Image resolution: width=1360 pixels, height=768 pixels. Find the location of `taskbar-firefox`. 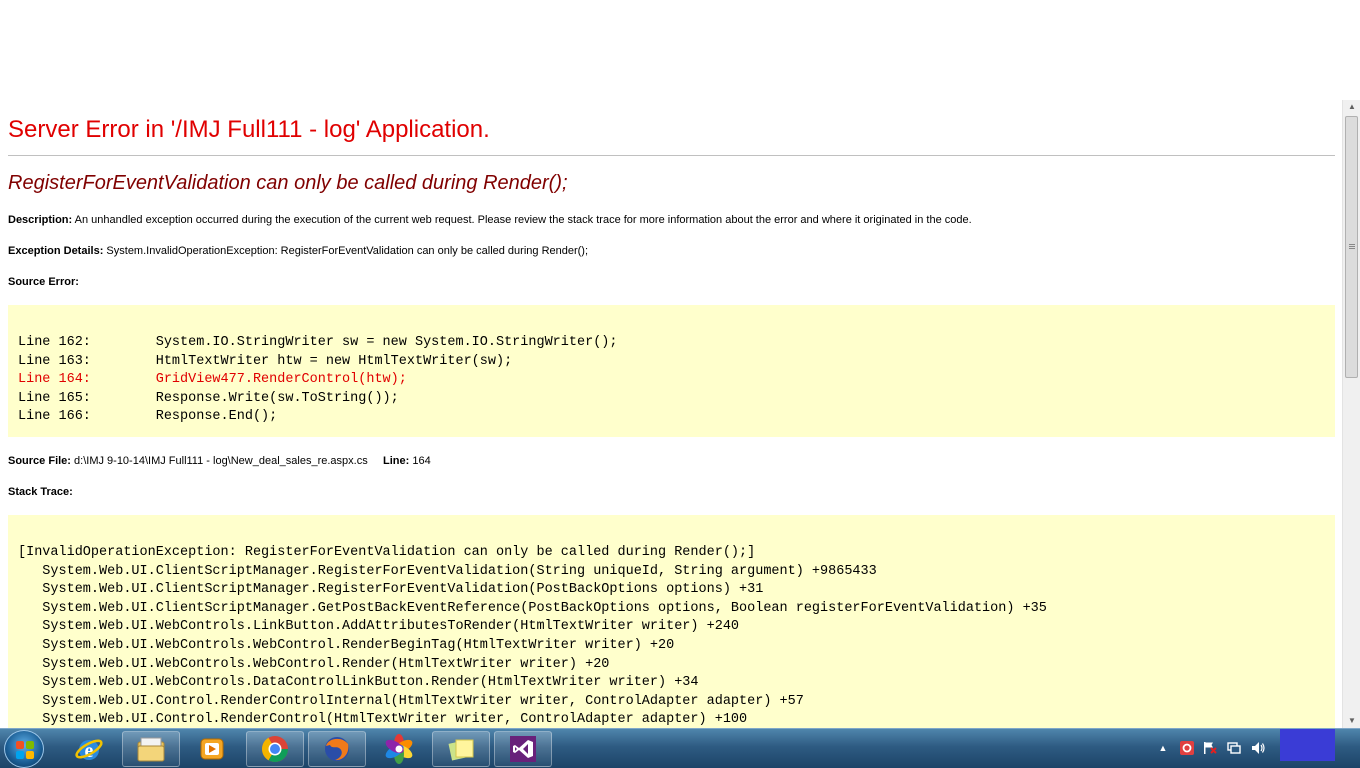

taskbar-firefox is located at coordinates (337, 749).